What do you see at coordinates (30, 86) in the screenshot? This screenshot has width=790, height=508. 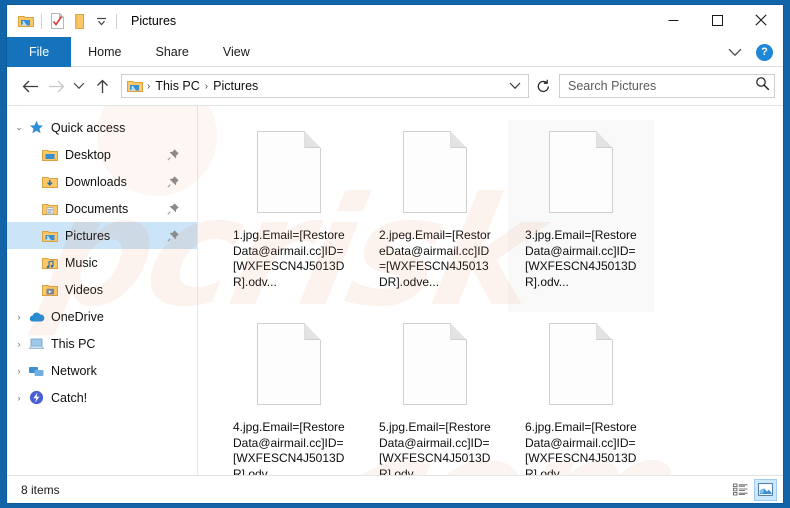 I see `back-button` at bounding box center [30, 86].